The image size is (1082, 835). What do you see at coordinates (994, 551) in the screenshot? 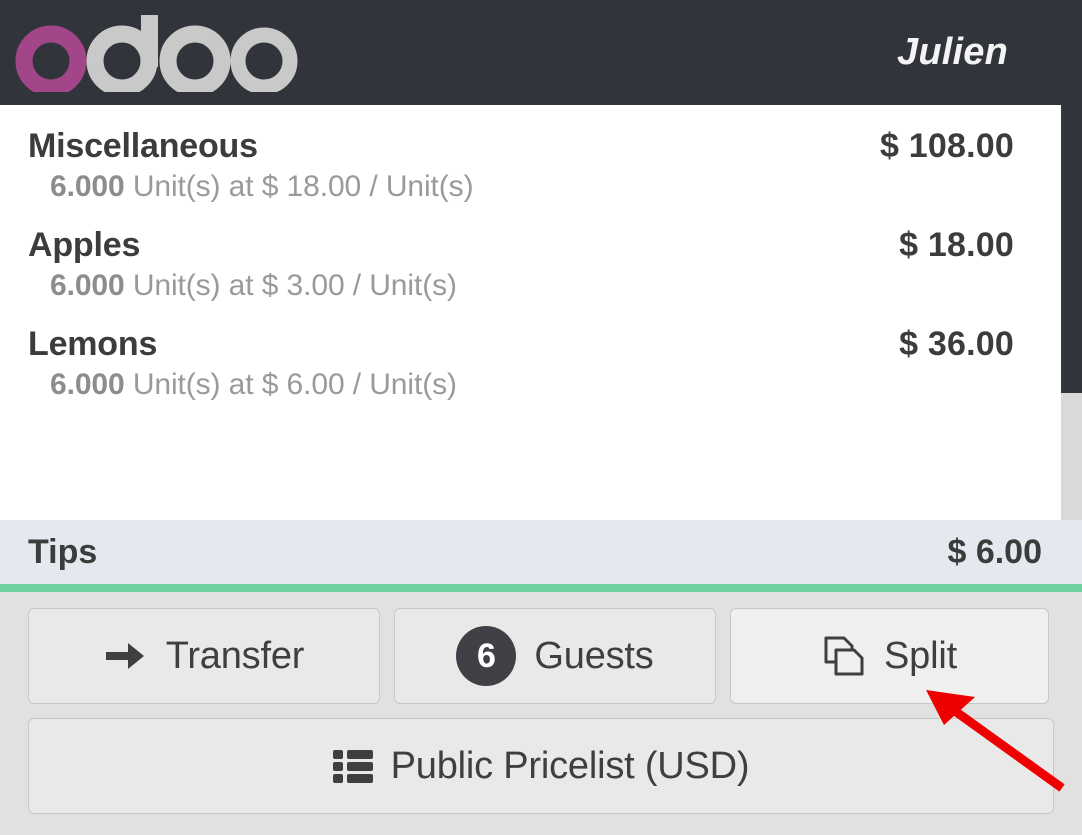
I see `tips-amount: $ 6.00` at bounding box center [994, 551].